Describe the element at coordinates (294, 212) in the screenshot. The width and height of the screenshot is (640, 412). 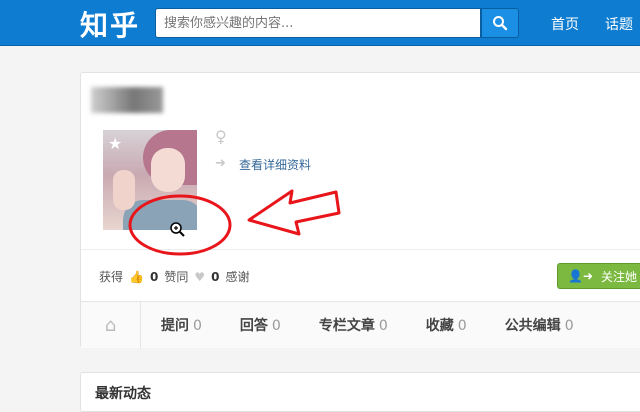
I see `annotation-arrow` at that location.